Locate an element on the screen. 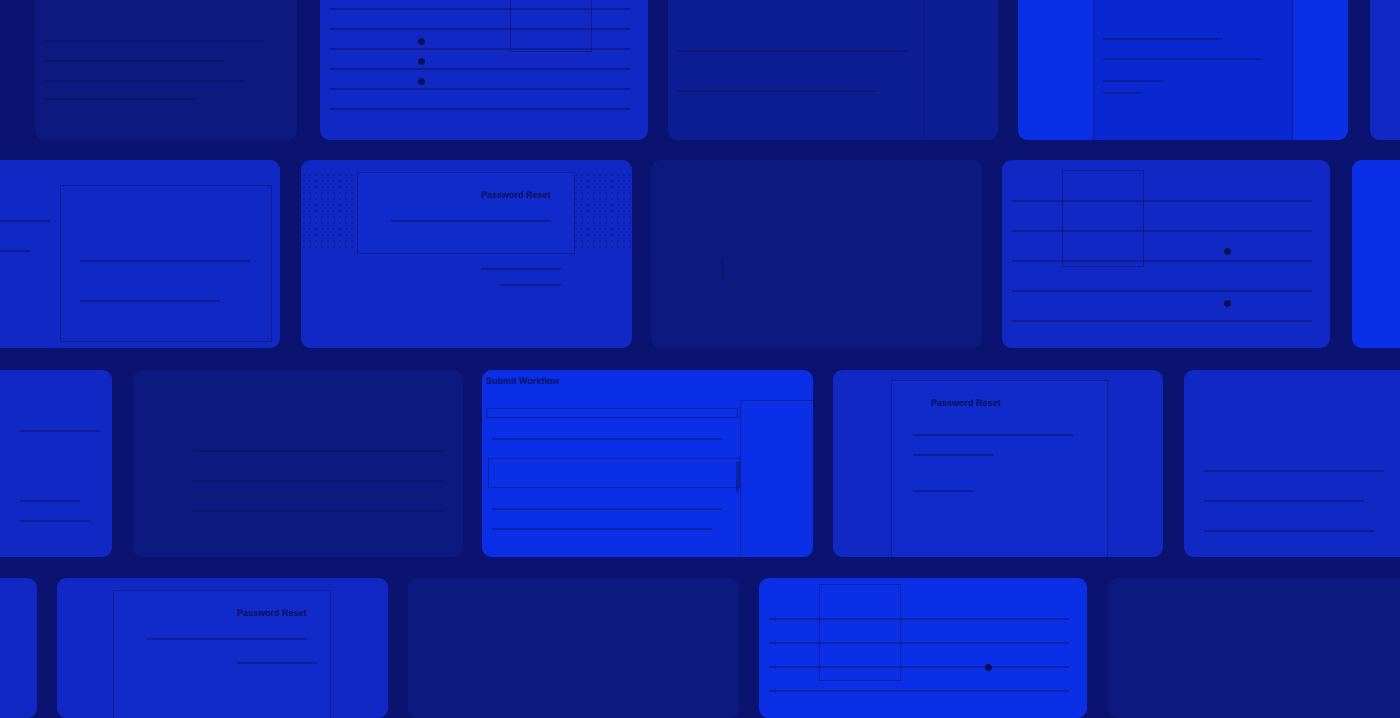 Image resolution: width=1400 pixels, height=718 pixels. screenshot-tile-r3-b is located at coordinates (298, 463).